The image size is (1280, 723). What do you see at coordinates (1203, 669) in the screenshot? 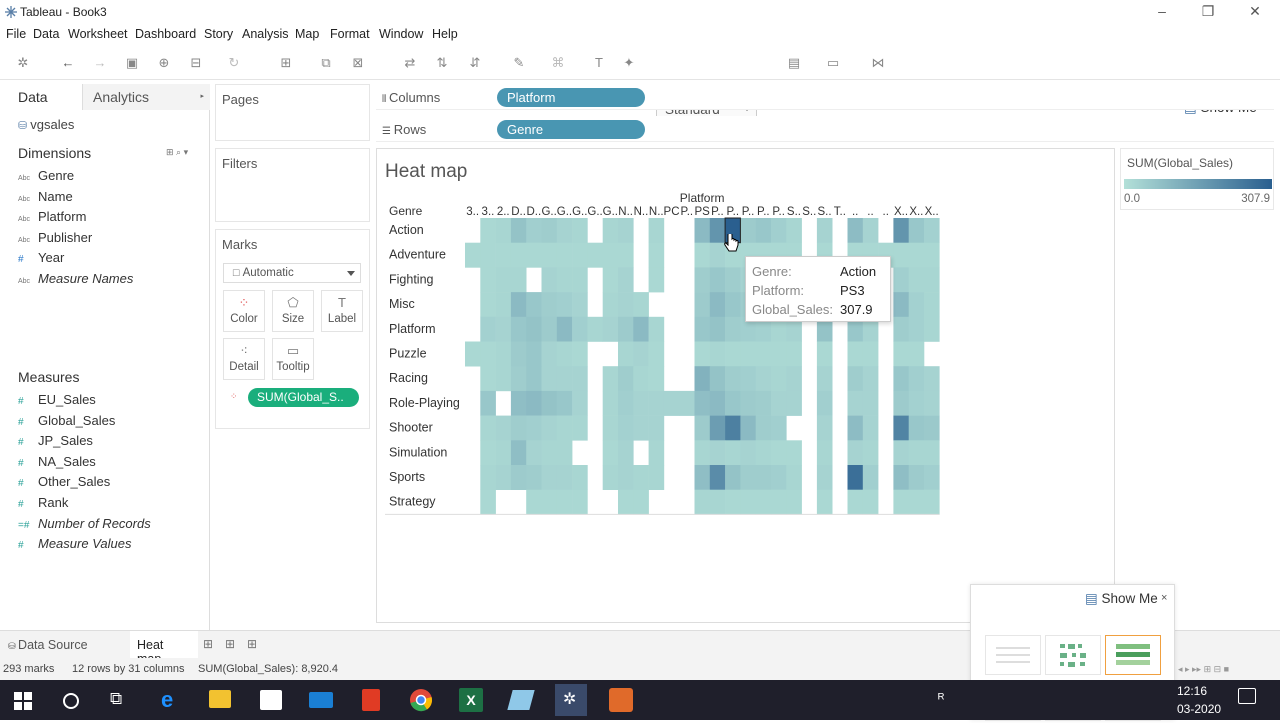
I see `page-nav-icons: ◂ ▸ ▸▸ ⊞ ⊟ ■` at bounding box center [1203, 669].